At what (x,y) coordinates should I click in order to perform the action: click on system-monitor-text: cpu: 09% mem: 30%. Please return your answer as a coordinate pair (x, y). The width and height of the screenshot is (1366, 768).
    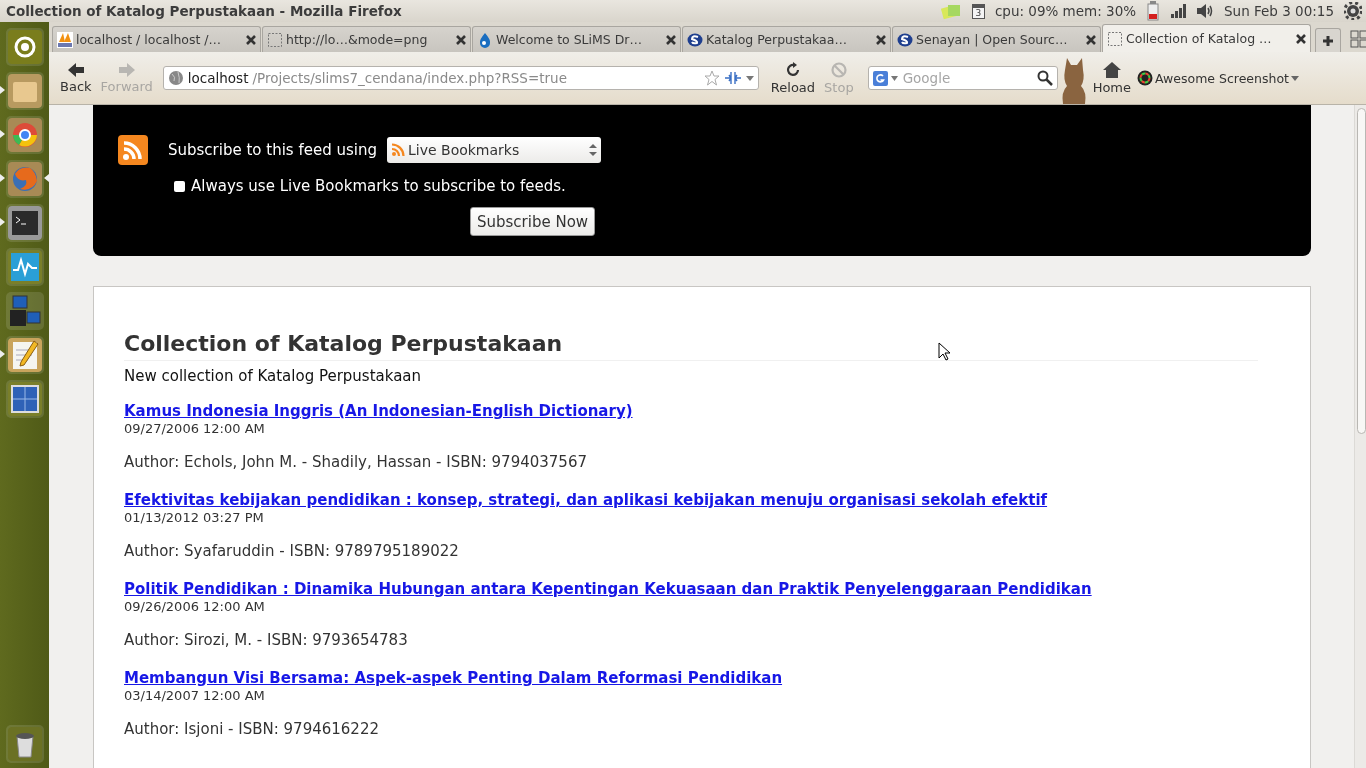
    Looking at the image, I should click on (1065, 11).